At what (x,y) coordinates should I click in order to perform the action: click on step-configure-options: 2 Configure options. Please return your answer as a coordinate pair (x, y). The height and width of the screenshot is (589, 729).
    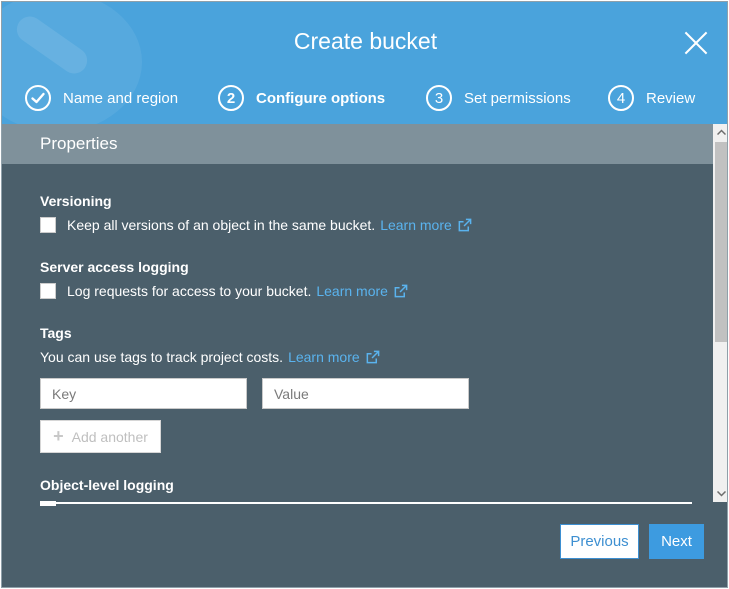
    Looking at the image, I should click on (301, 98).